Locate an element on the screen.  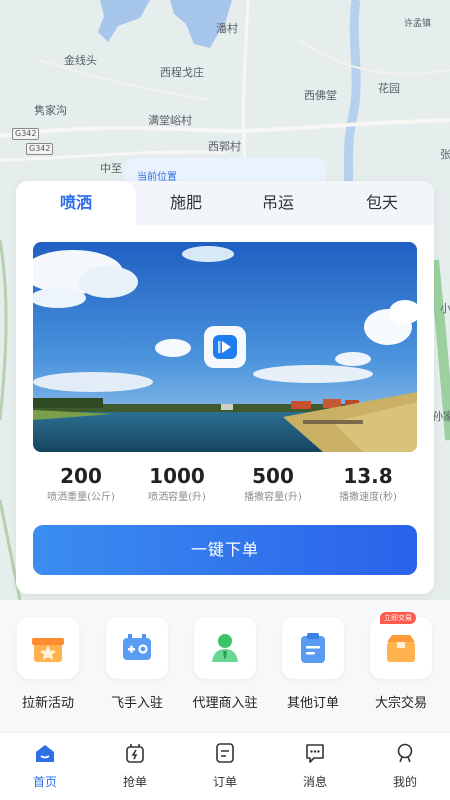
stat-spread-speed: 13.8 播撒速度(秒) is located at coordinates (368, 484).